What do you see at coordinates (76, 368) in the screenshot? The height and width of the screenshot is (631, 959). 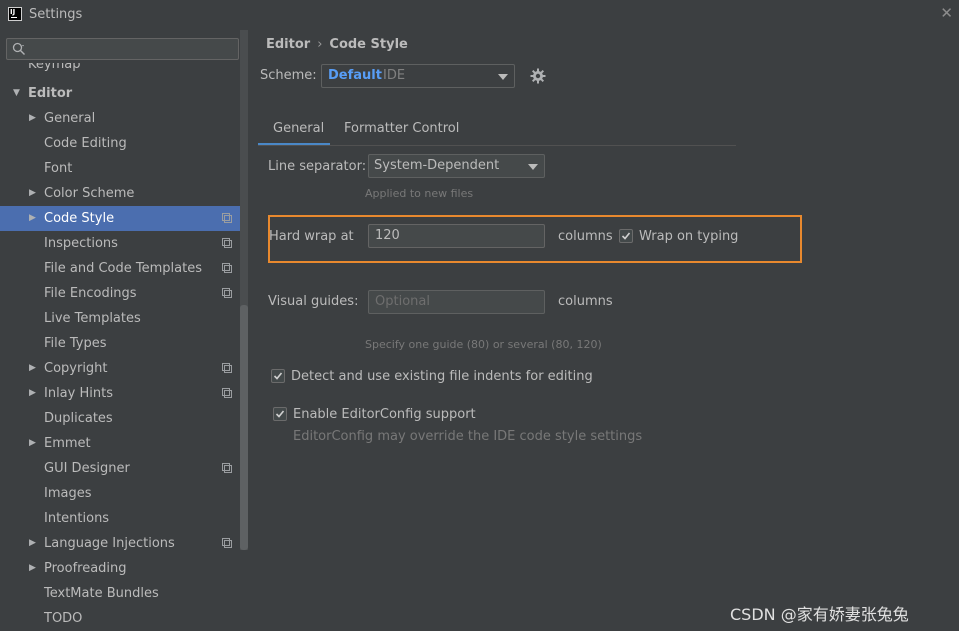 I see `sidebar-item-label: Copyright` at bounding box center [76, 368].